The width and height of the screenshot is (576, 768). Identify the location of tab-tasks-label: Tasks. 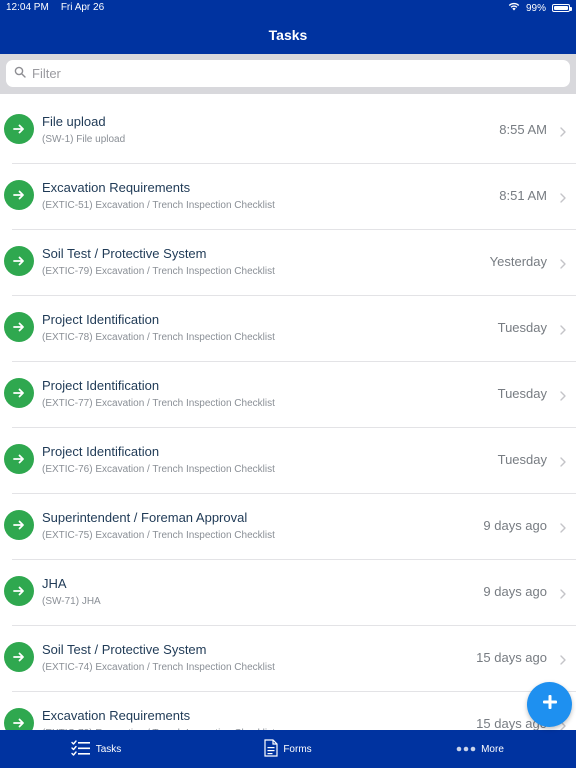
(108, 749).